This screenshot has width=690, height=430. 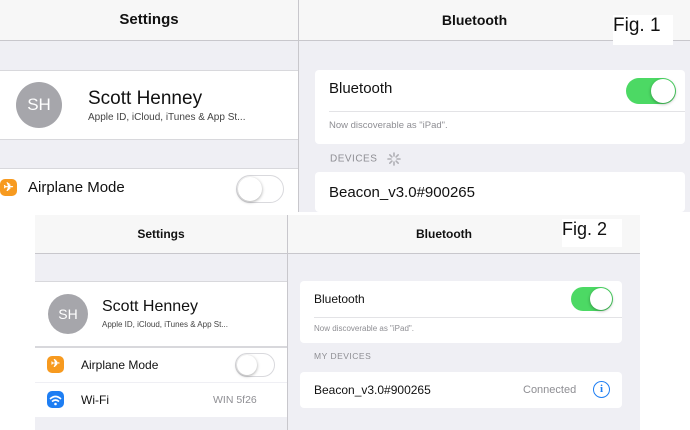 What do you see at coordinates (55, 399) in the screenshot?
I see `wifi-icon` at bounding box center [55, 399].